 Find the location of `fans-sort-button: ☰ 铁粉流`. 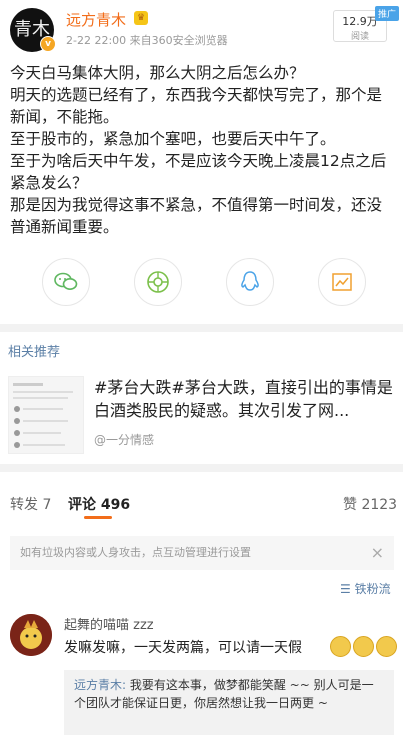

fans-sort-button: ☰ 铁粉流 is located at coordinates (365, 588).